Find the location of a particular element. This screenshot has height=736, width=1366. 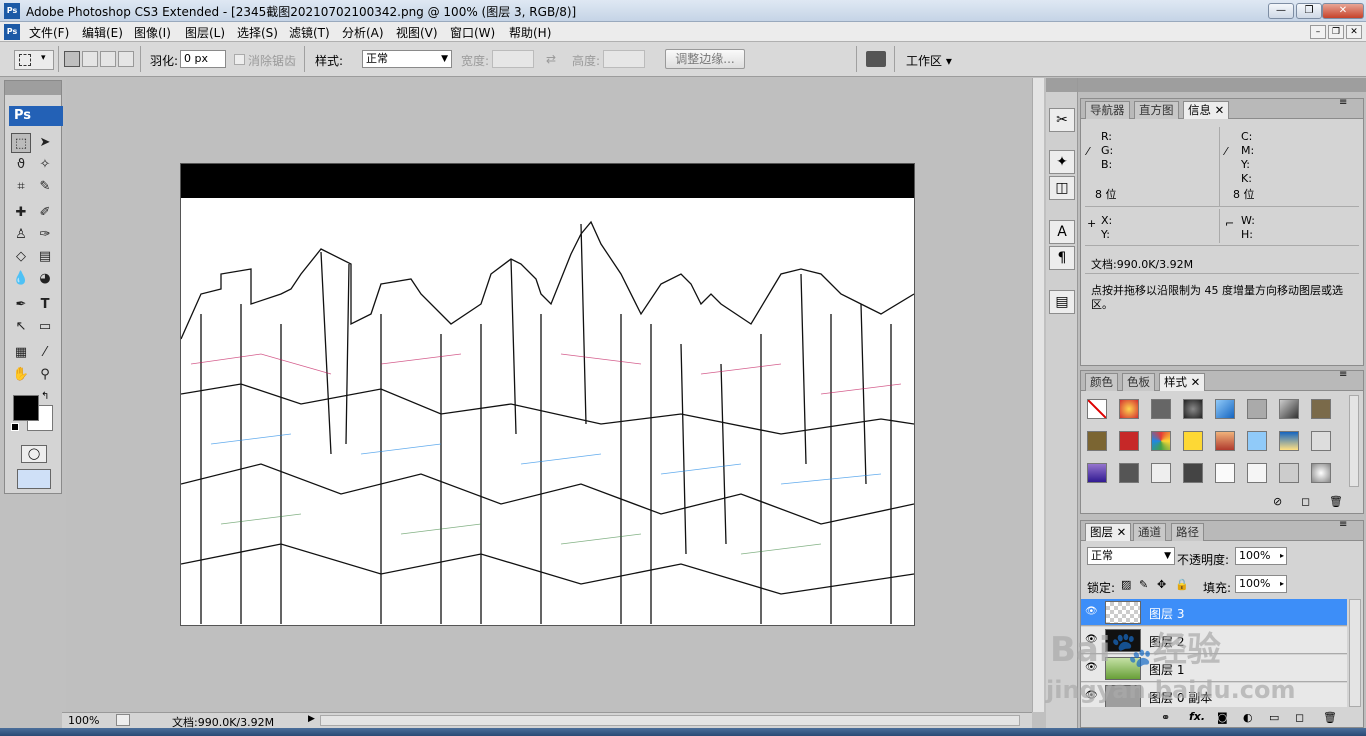

add-selection-icon is located at coordinates (90, 59).